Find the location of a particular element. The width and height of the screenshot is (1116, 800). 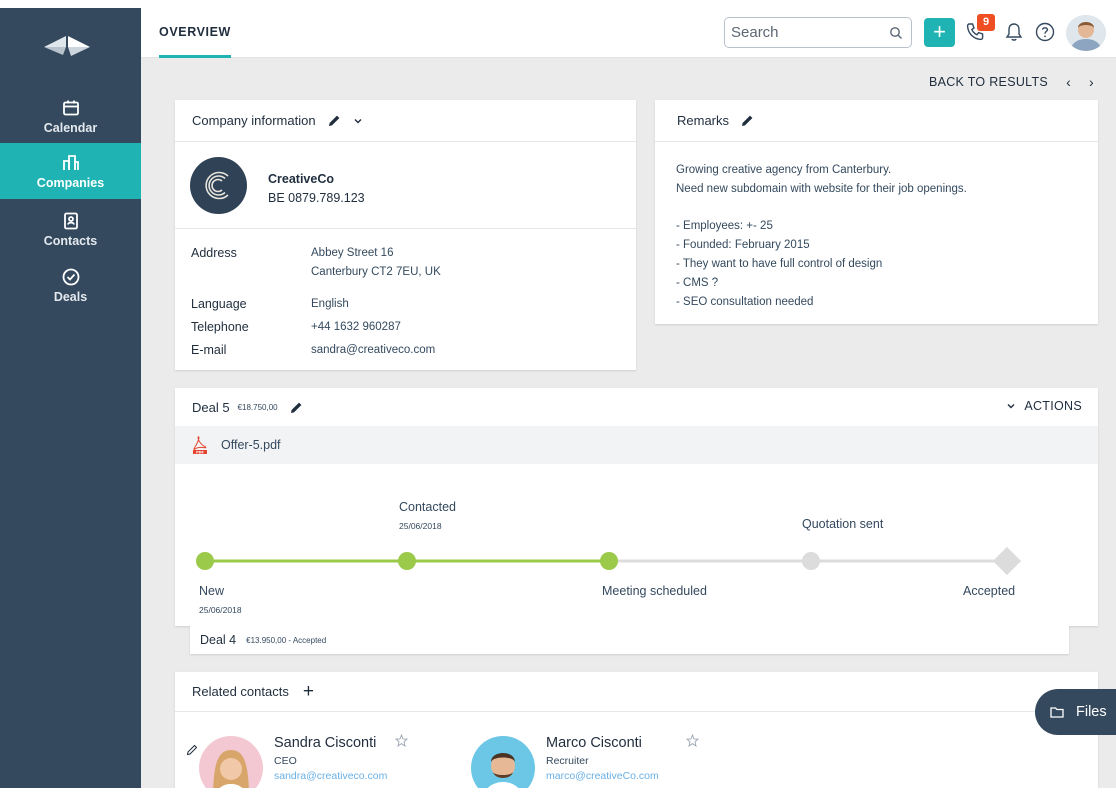

sidebar-item-companies: Companies is located at coordinates (70, 171).